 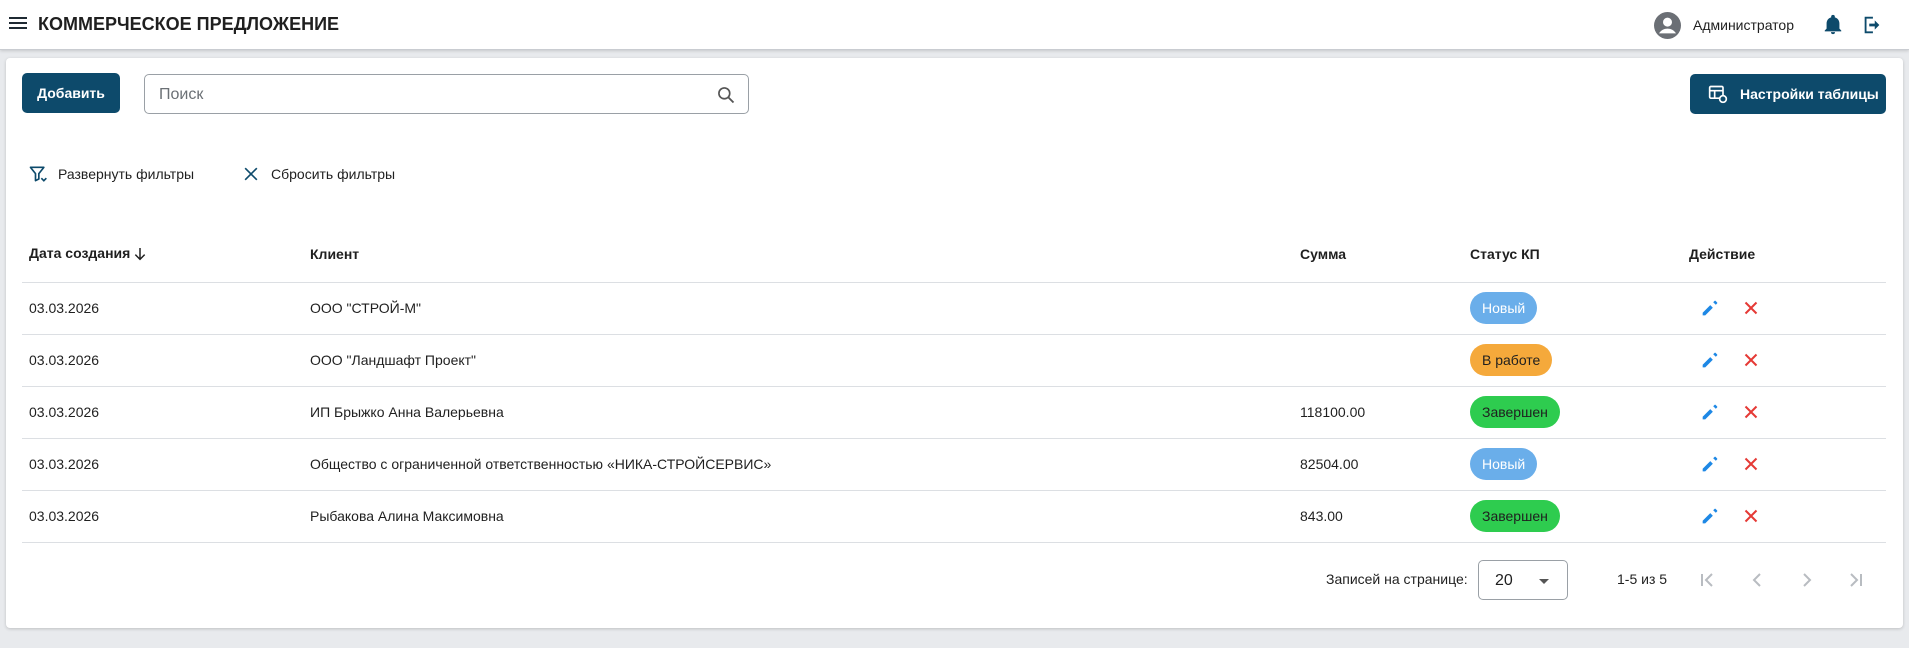 I want to click on reset-filters-button: Сбросить фильтры, so click(x=318, y=174).